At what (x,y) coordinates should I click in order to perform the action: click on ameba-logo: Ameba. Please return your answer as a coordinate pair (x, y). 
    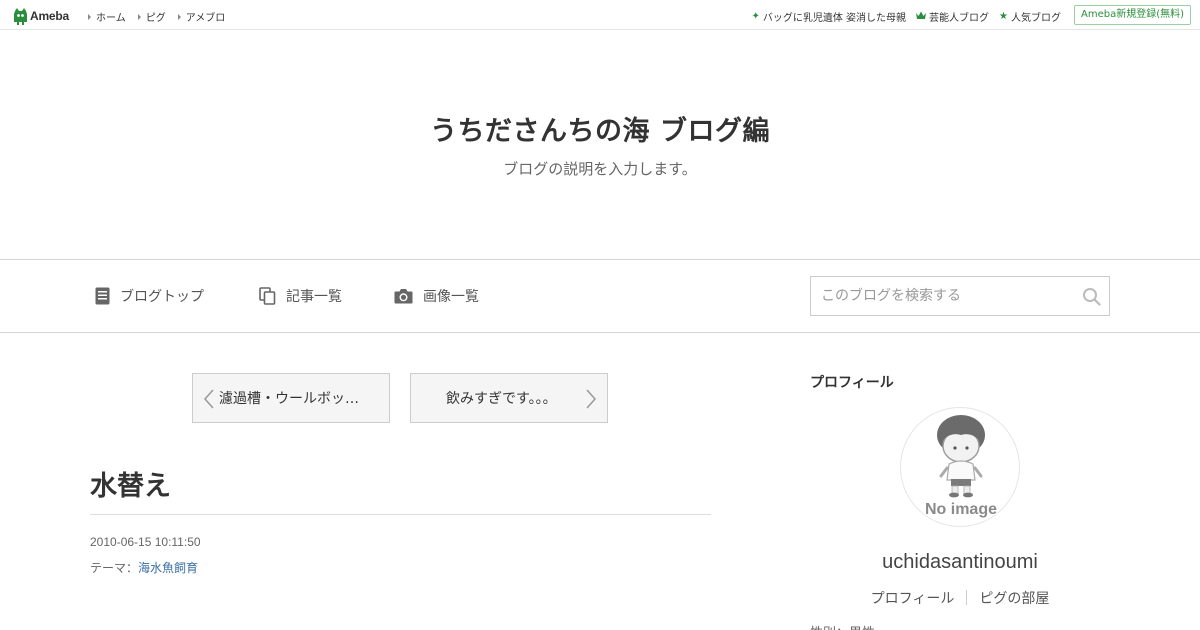
    Looking at the image, I should click on (41, 16).